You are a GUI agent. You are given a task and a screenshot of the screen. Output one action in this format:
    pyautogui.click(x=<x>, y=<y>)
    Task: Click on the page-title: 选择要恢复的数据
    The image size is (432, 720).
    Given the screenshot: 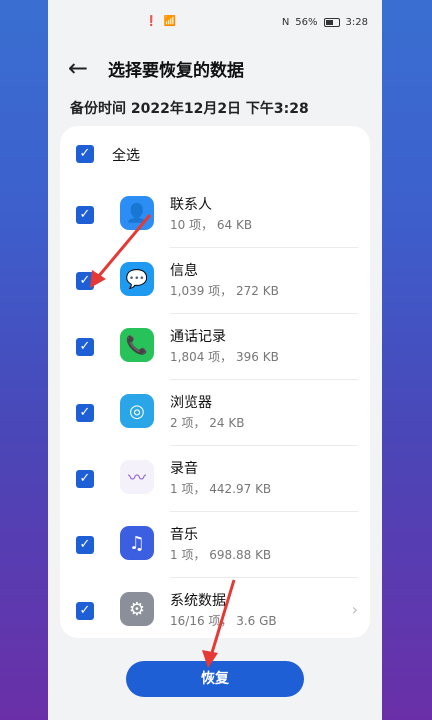 What is the action you would take?
    pyautogui.click(x=176, y=71)
    